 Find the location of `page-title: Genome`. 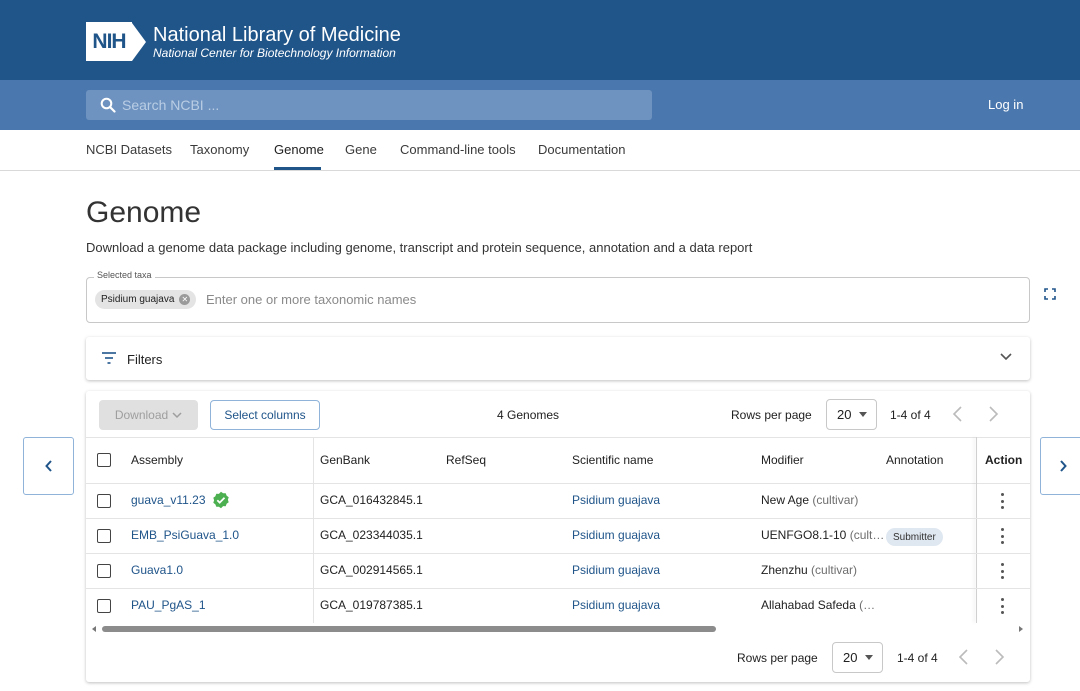

page-title: Genome is located at coordinates (144, 212).